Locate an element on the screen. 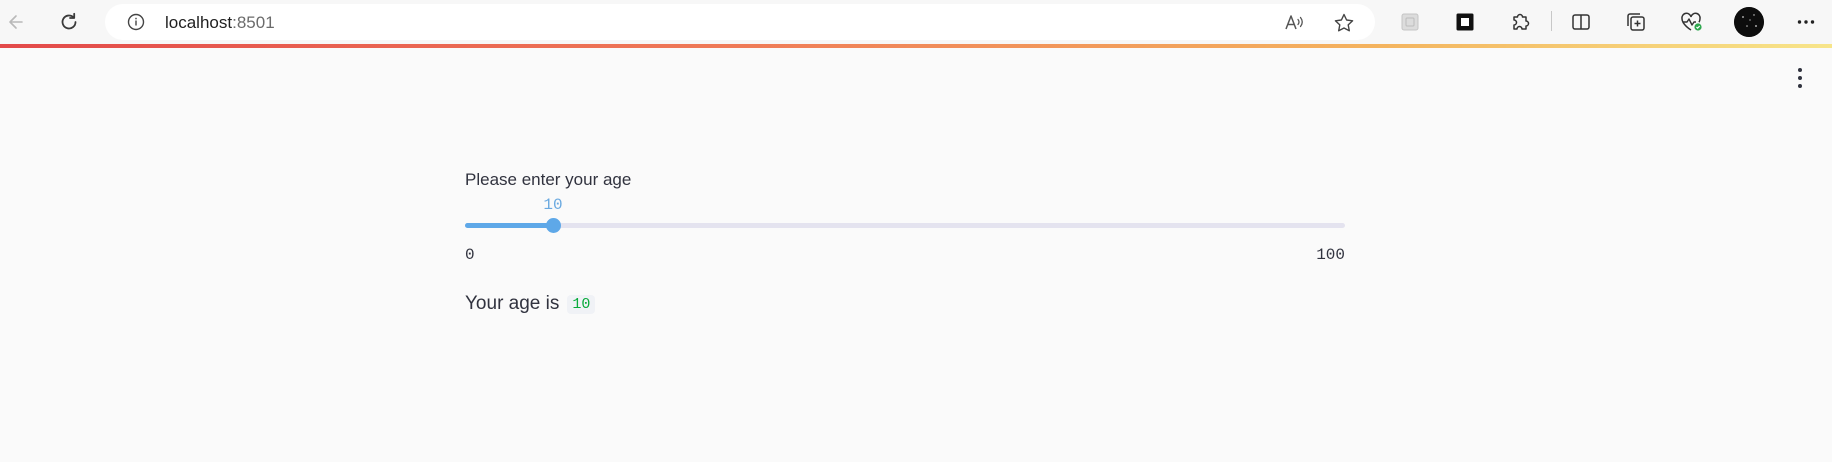 The width and height of the screenshot is (1832, 462). more-horizontal-icon is located at coordinates (1806, 22).